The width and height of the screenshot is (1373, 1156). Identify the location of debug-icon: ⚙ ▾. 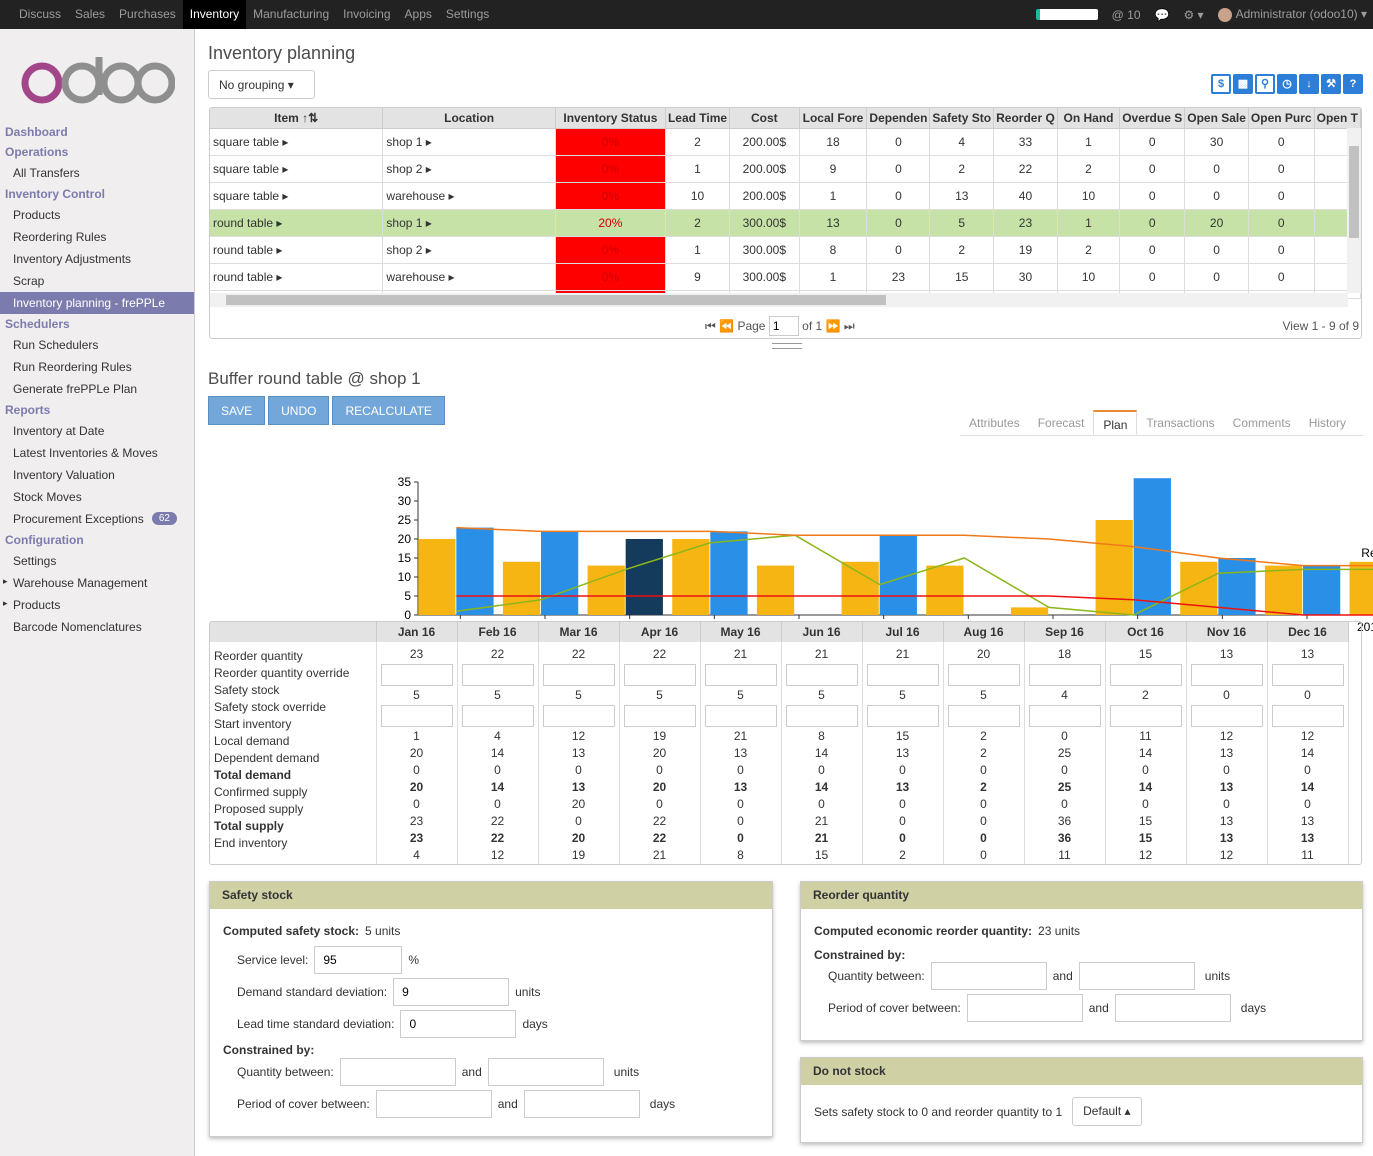
(1193, 15).